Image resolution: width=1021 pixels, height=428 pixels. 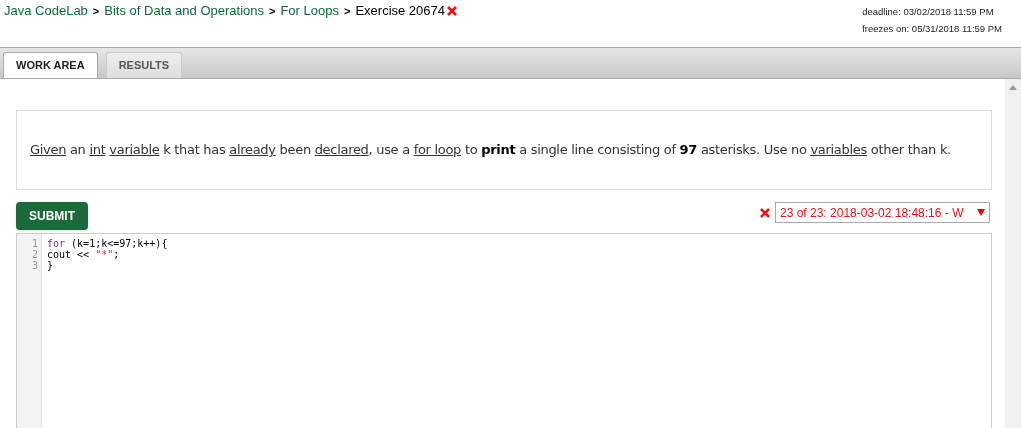 What do you see at coordinates (452, 10) in the screenshot?
I see `cross-icon` at bounding box center [452, 10].